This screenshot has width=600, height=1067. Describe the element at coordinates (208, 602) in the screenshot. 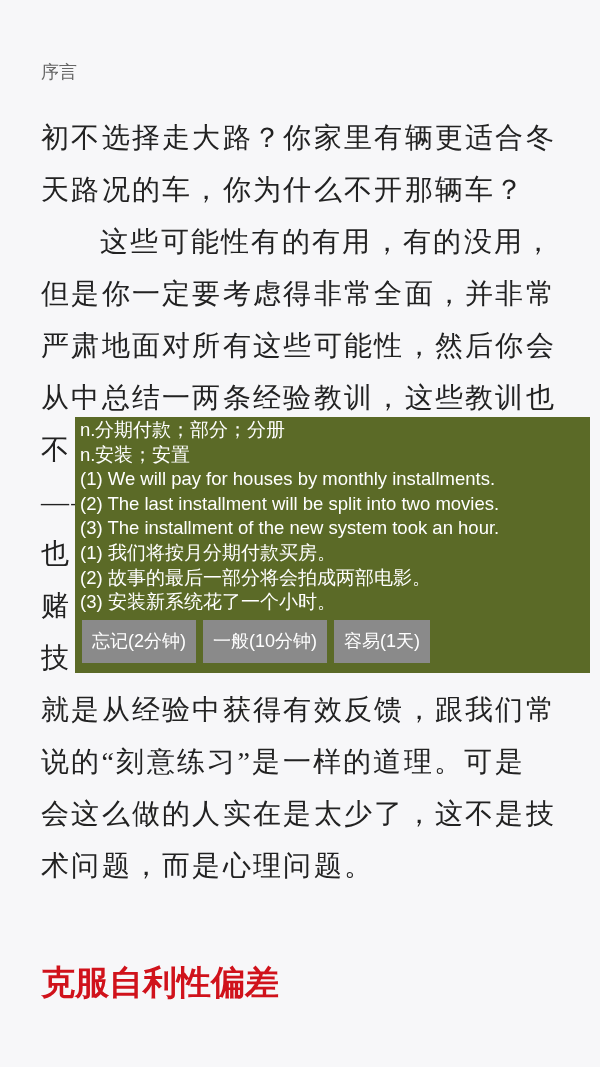

I see `definition-text: (3) 安装新系统花了一个小时。` at that location.